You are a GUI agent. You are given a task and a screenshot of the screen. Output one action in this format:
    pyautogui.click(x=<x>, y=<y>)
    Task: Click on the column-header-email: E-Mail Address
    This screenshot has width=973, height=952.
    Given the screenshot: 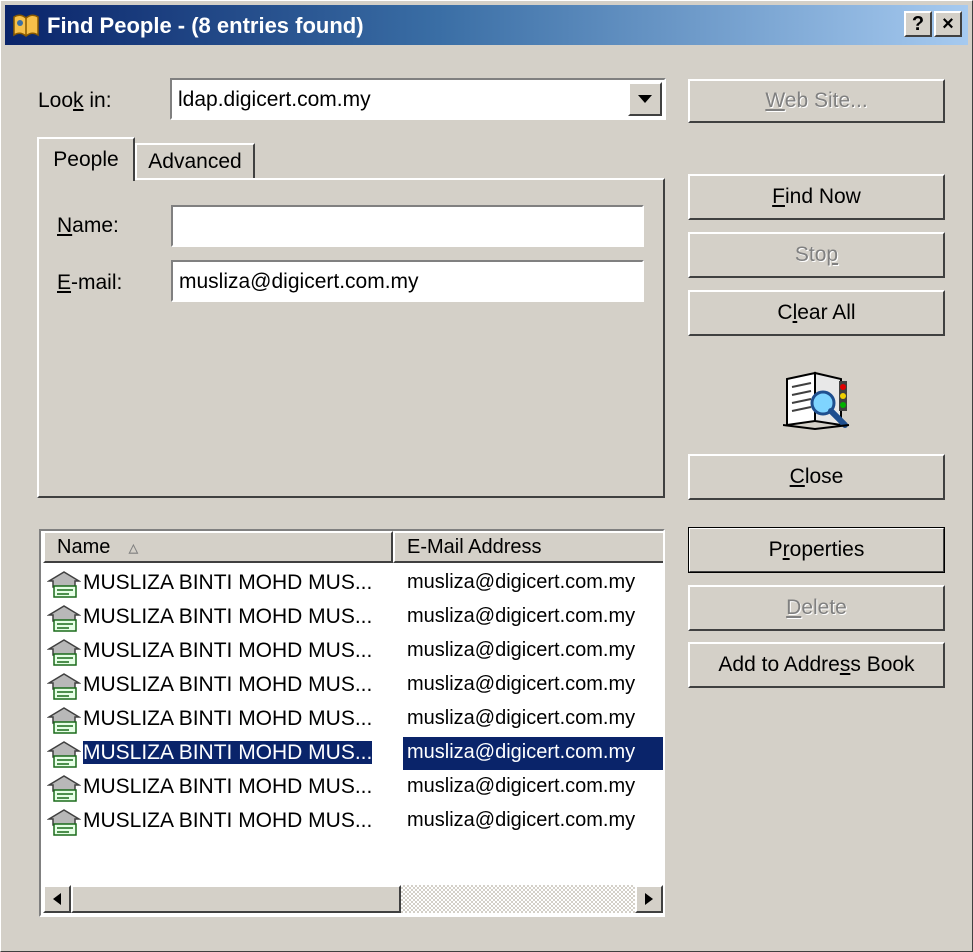 What is the action you would take?
    pyautogui.click(x=528, y=547)
    